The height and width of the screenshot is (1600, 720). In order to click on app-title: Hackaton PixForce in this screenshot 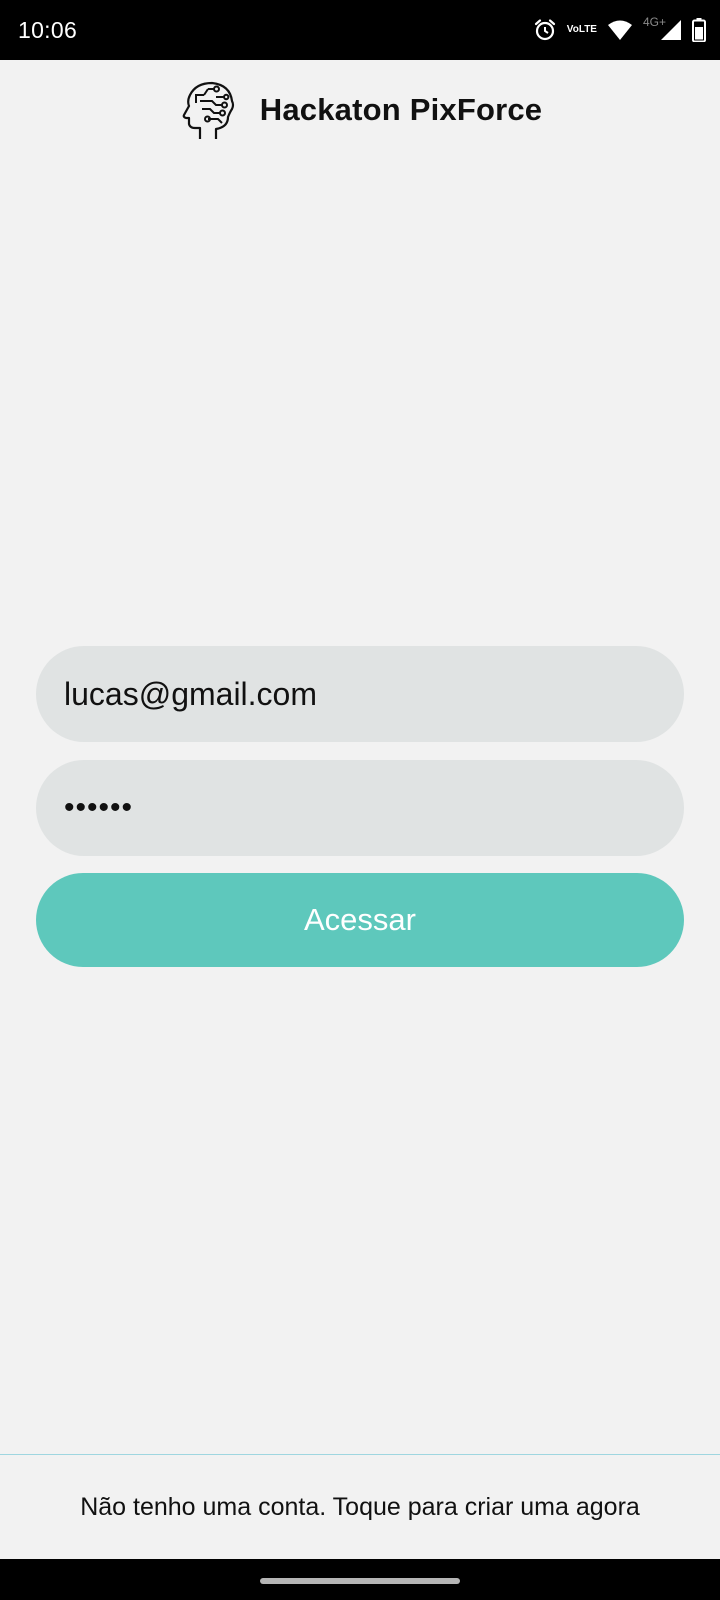, I will do `click(401, 109)`.